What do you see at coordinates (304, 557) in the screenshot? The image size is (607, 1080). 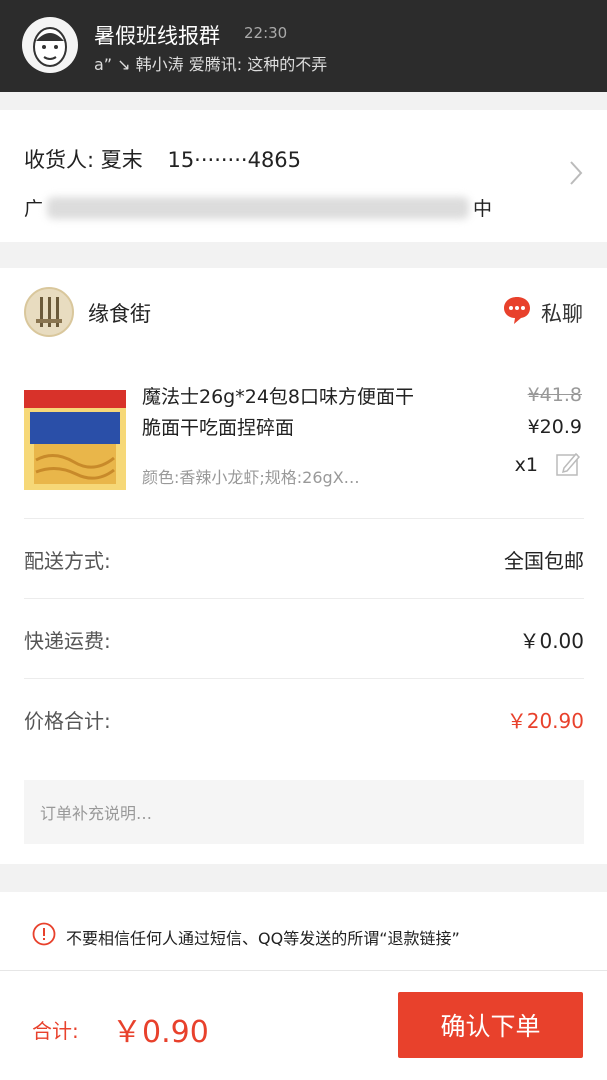 I see `delivery-row: 配送方式: 全国包邮` at bounding box center [304, 557].